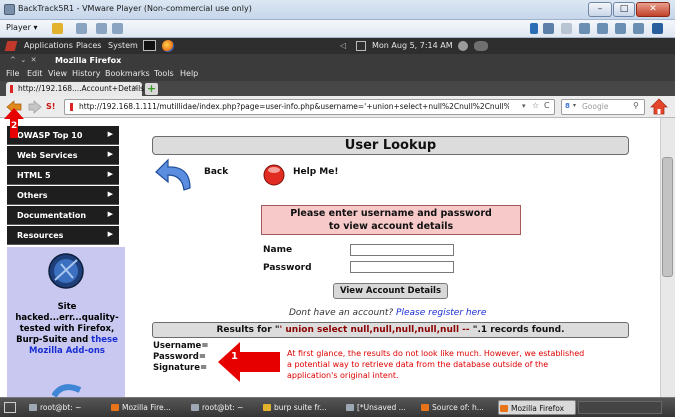  I want to click on result-username-label: Username=, so click(181, 346).